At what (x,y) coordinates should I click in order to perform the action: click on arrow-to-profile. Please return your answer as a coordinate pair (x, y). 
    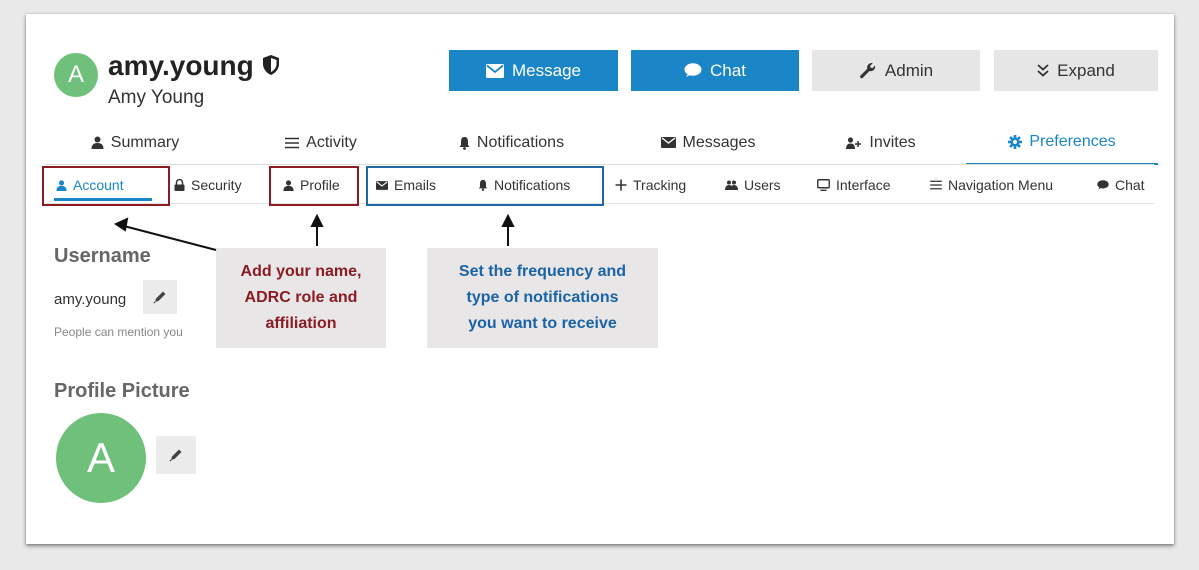
    Looking at the image, I should click on (317, 229).